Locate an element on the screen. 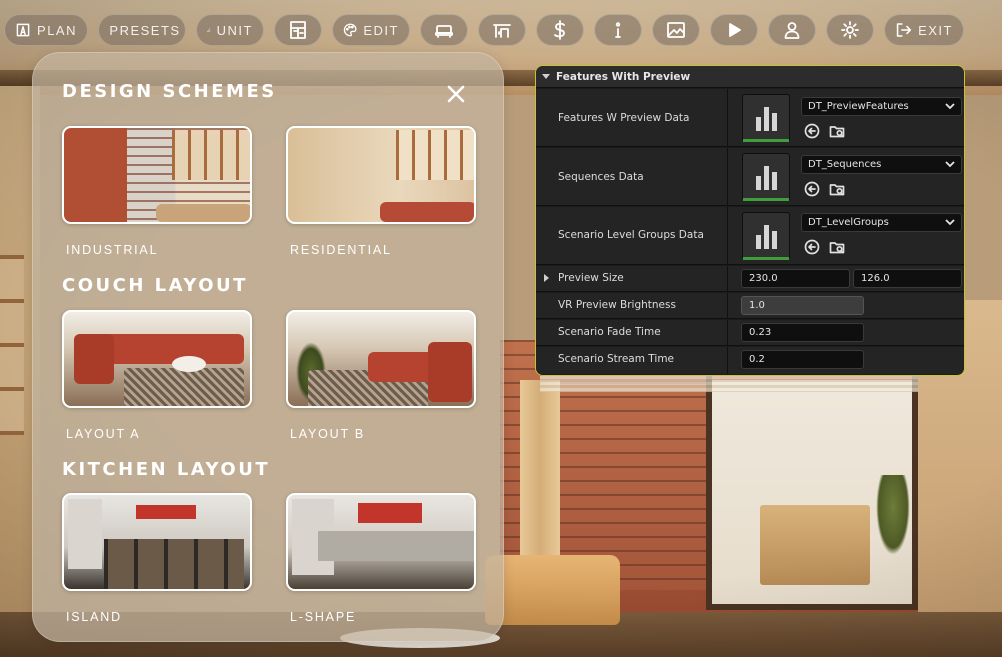  kitchen-card-lshape is located at coordinates (381, 542).